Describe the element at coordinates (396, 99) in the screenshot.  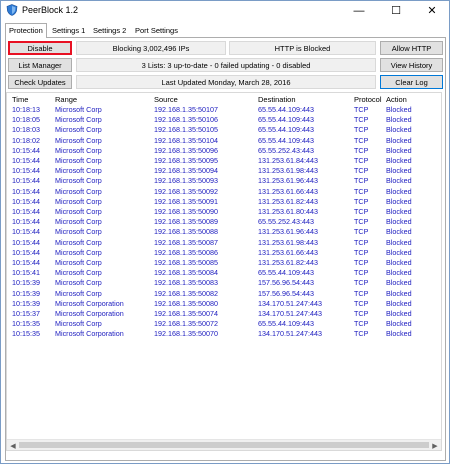
I see `column-header-action: Action` at that location.